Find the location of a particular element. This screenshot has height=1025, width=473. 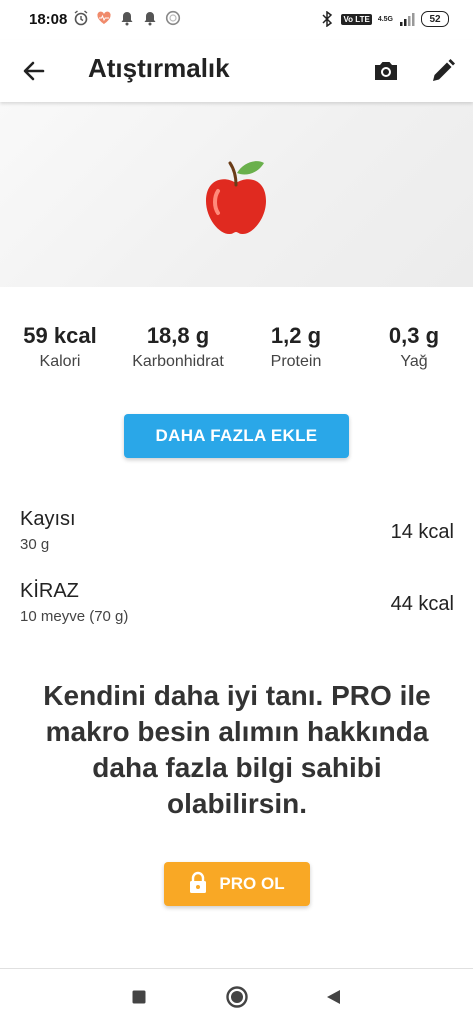

camera-icon is located at coordinates (386, 71).